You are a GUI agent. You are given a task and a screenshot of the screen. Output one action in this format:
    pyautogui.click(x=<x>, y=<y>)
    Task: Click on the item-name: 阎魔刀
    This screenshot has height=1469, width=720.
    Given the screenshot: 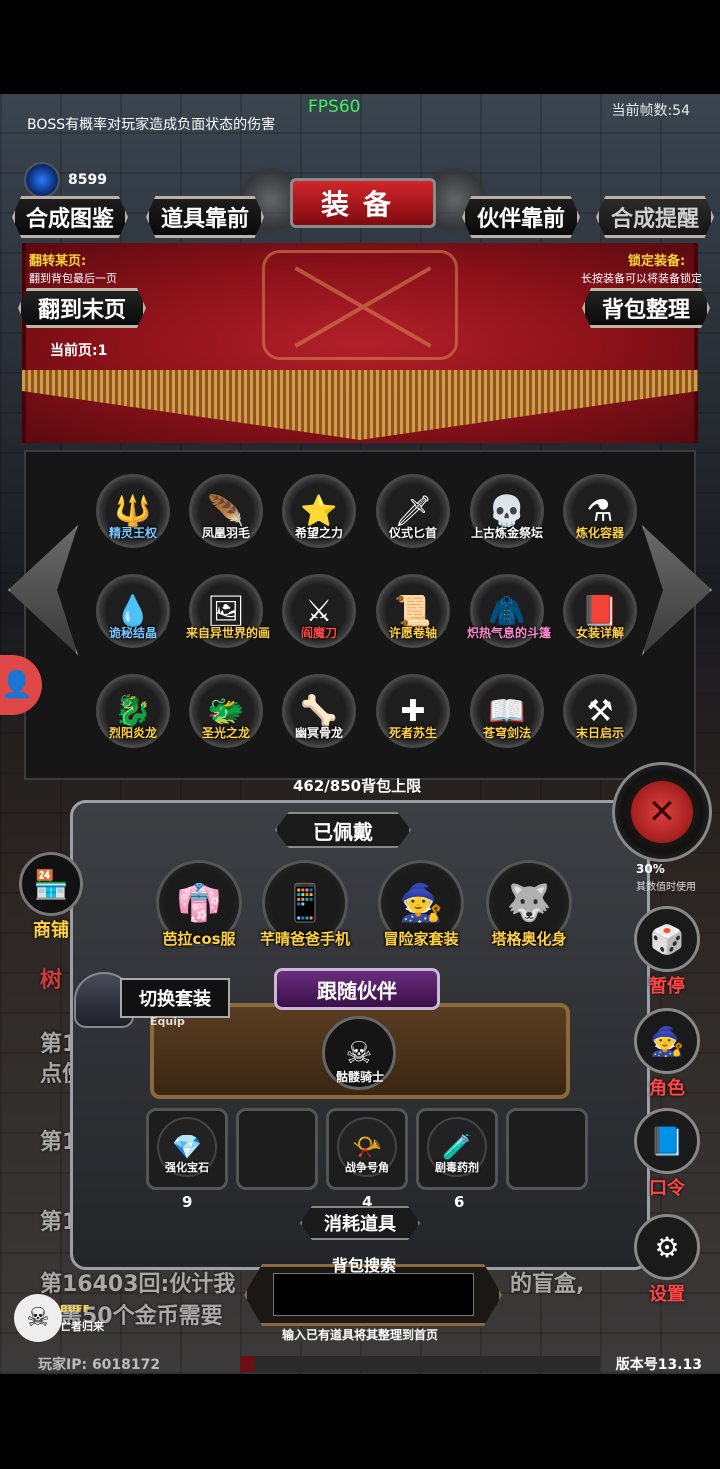 What is the action you would take?
    pyautogui.click(x=318, y=633)
    